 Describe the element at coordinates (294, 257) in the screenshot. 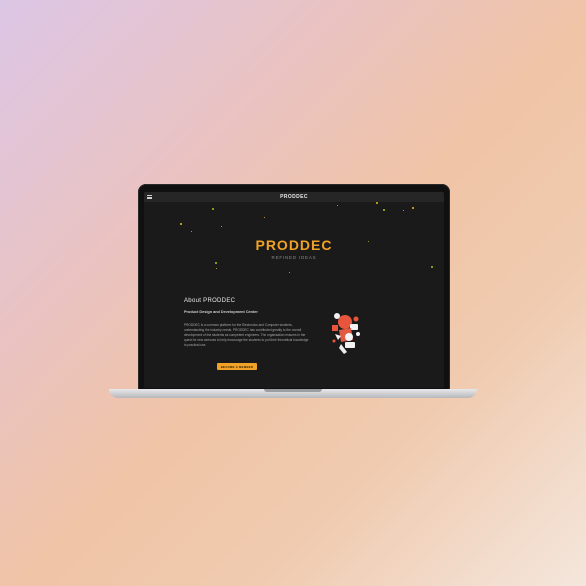

I see `hero-subtitle: REFINED IDEAS` at that location.